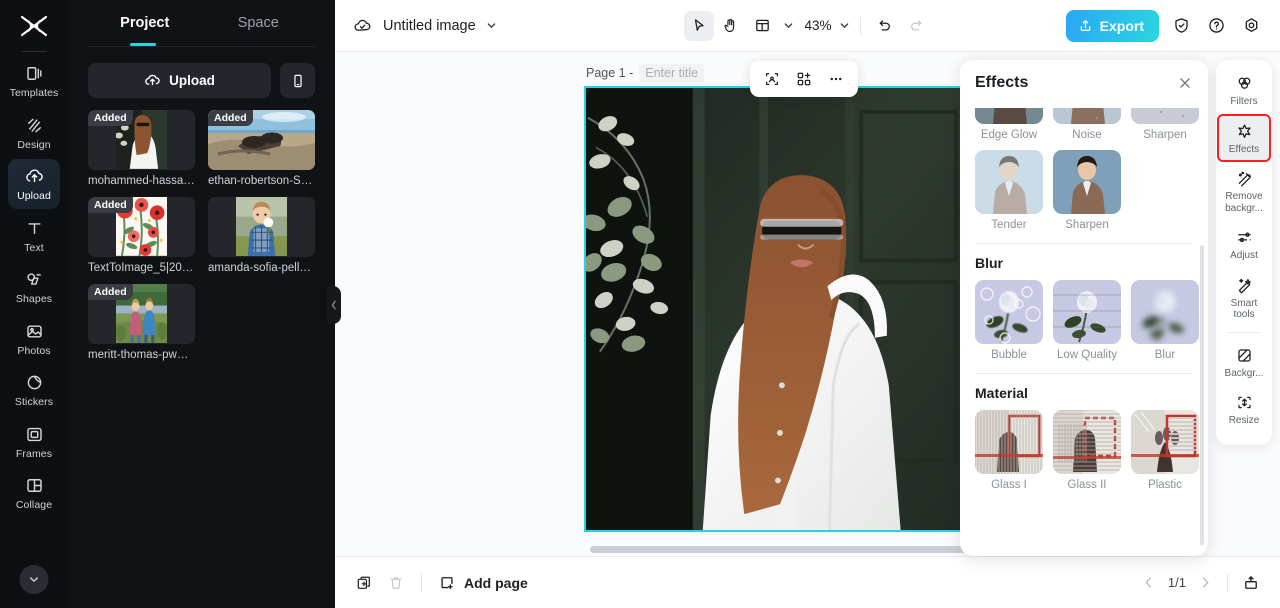 The width and height of the screenshot is (1280, 608). Describe the element at coordinates (836, 79) in the screenshot. I see `more-dots-icon` at that location.